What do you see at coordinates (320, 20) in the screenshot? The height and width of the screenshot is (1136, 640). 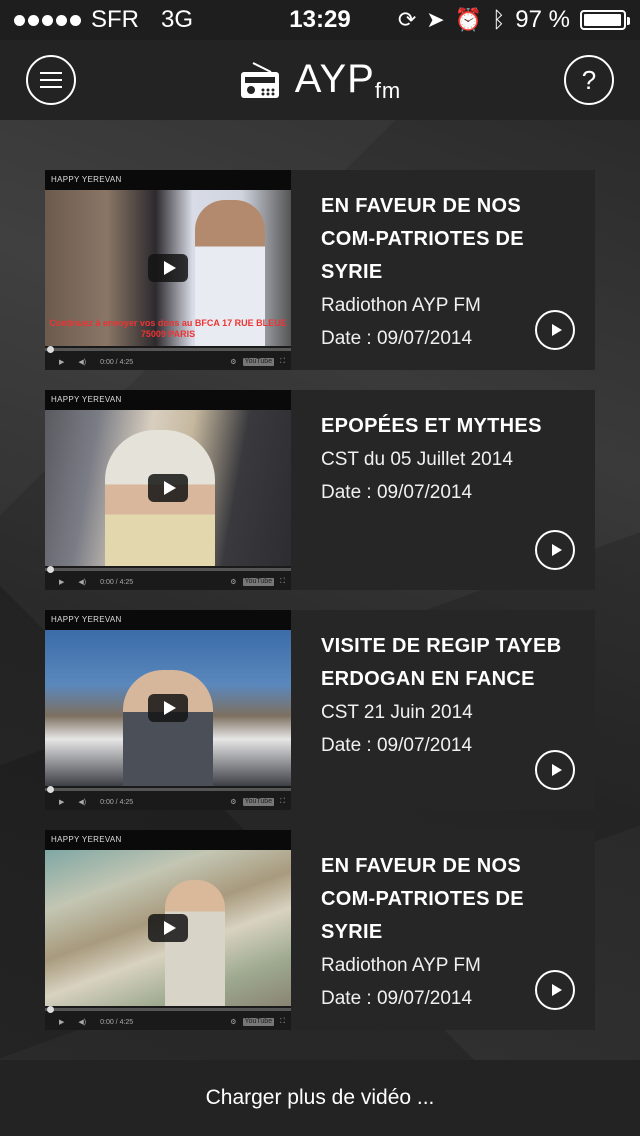 I see `status-bar: SFR 3G 13:29 ⟳ ➤ ⏰ ᛒ 97 %` at bounding box center [320, 20].